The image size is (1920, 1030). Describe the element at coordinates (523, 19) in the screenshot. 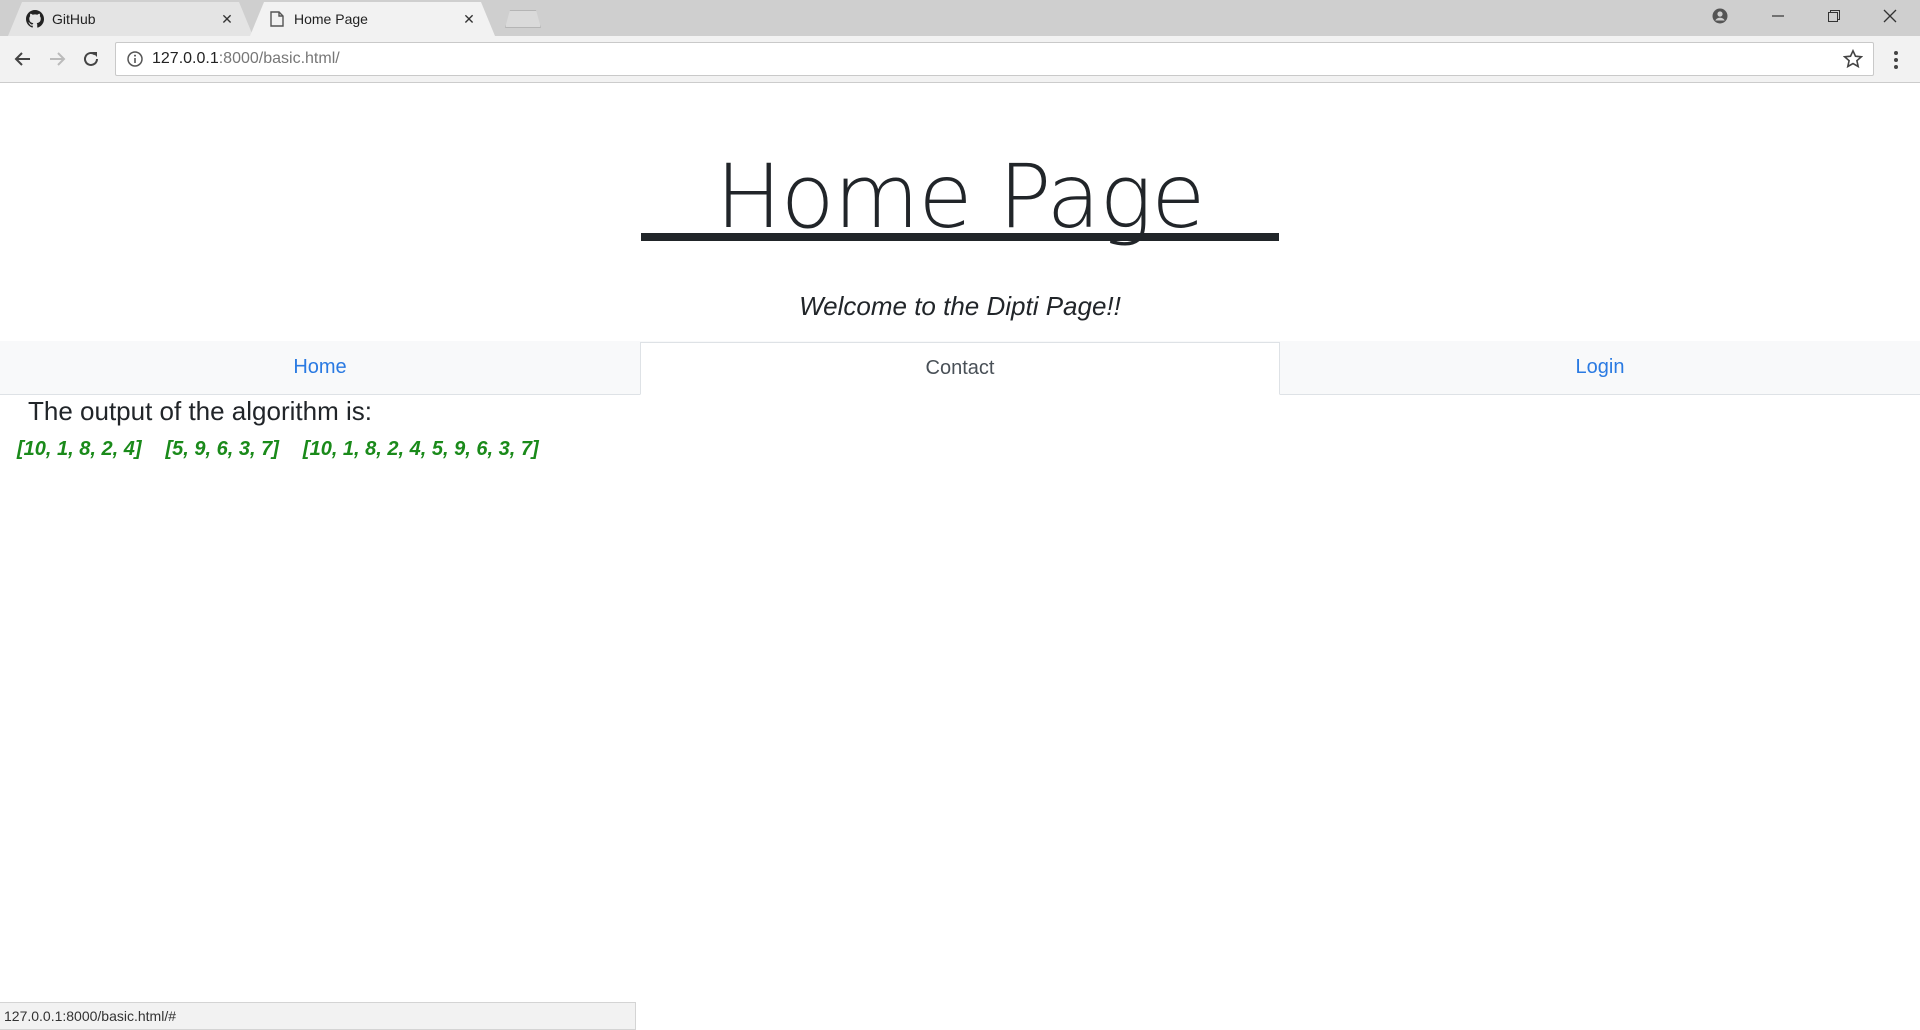

I see `new-tab-button` at that location.